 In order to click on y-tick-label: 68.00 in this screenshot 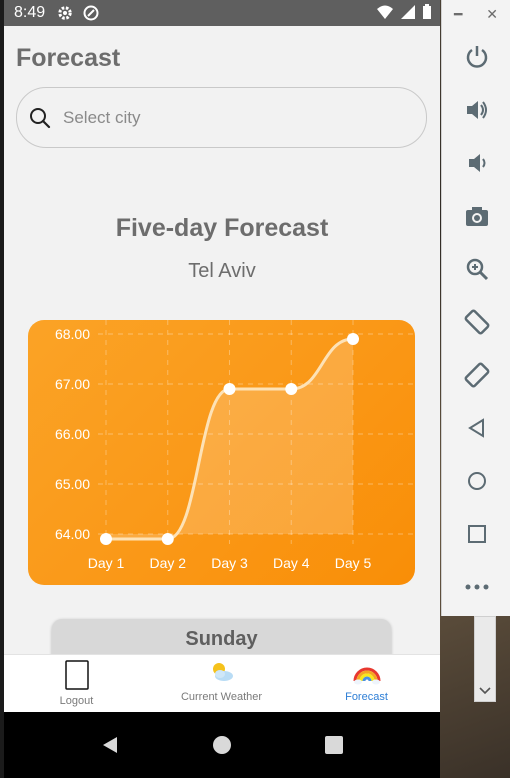, I will do `click(72, 334)`.